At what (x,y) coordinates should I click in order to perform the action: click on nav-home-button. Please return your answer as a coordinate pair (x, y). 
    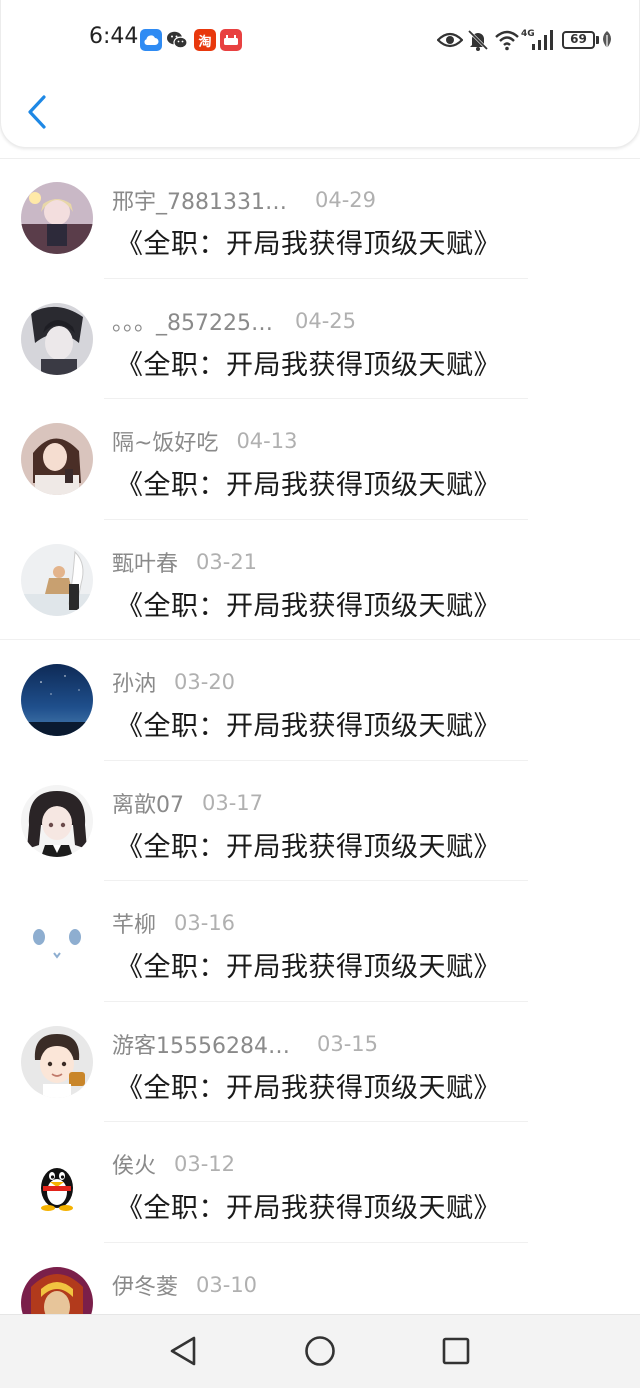
    Looking at the image, I should click on (320, 1351).